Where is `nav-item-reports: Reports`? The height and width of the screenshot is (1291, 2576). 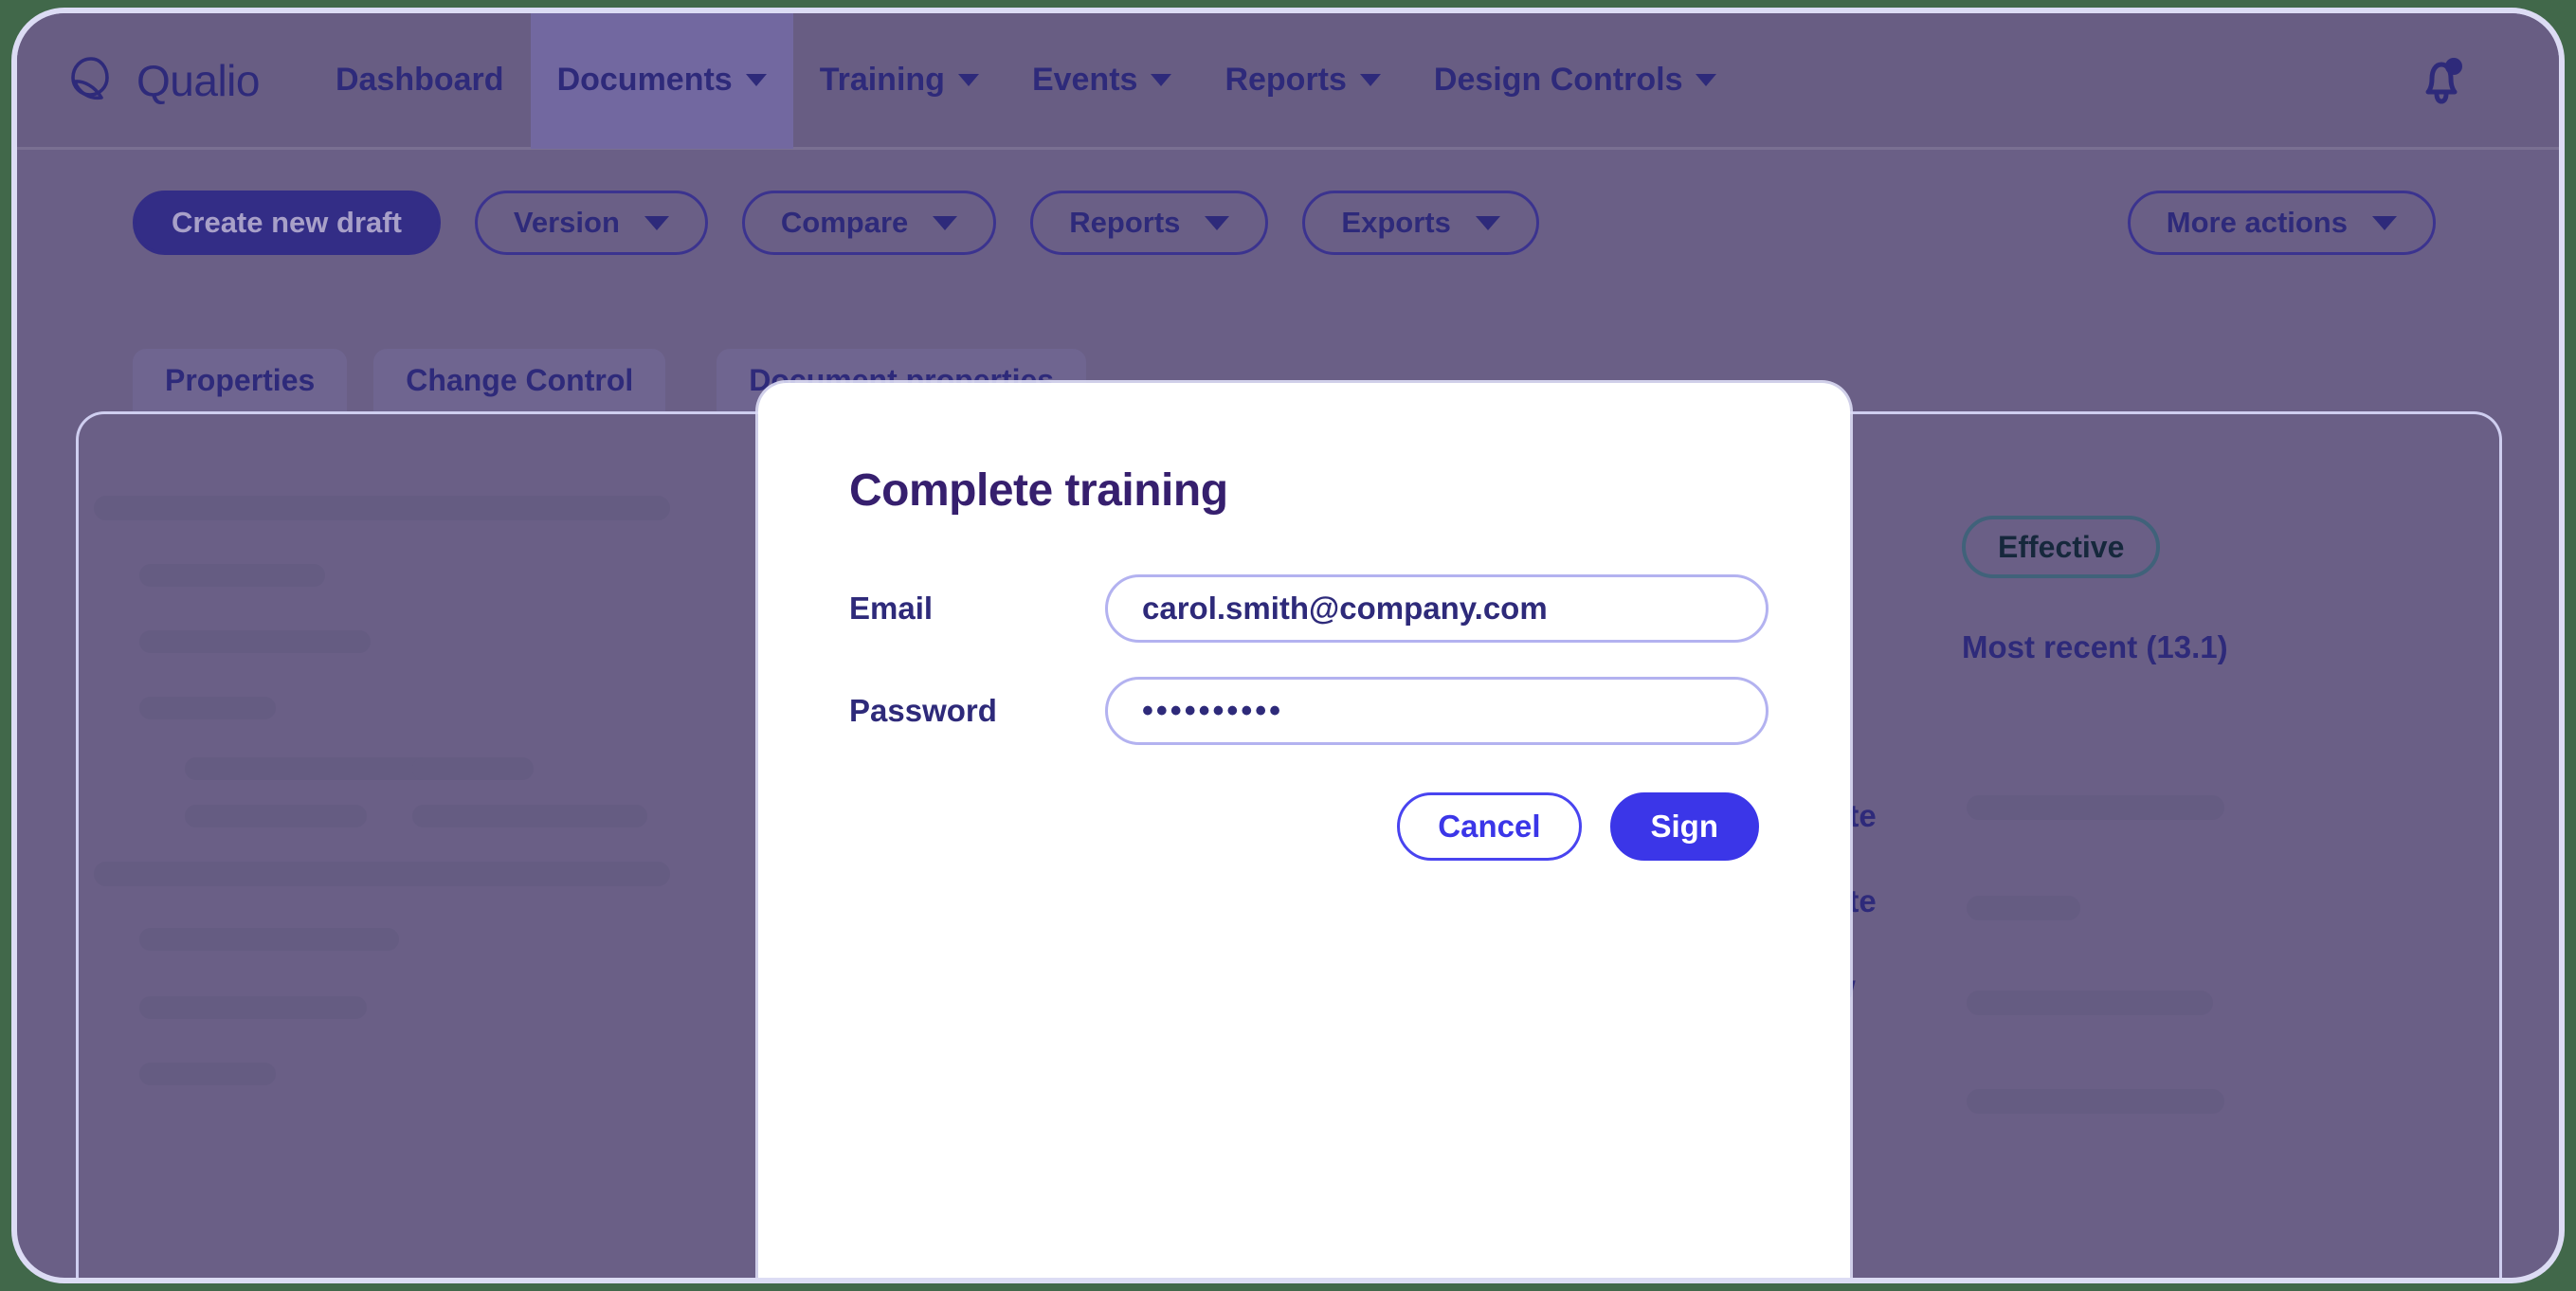 nav-item-reports: Reports is located at coordinates (1302, 81).